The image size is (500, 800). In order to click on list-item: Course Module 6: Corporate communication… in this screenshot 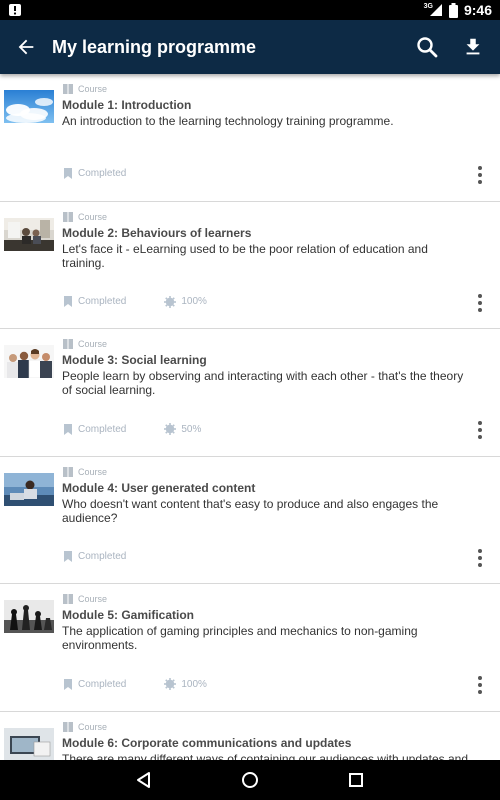, I will do `click(250, 736)`.